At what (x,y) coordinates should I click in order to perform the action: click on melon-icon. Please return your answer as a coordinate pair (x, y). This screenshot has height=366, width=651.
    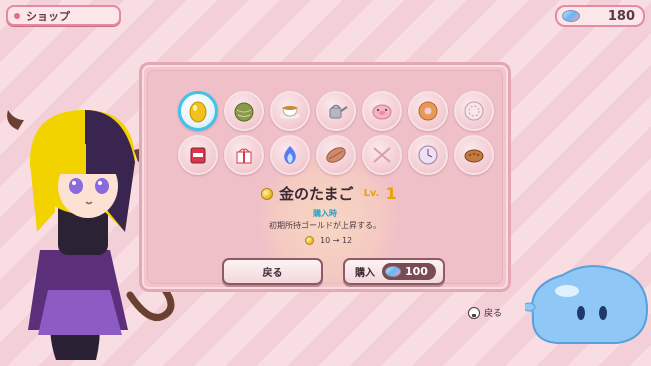
    Looking at the image, I should click on (244, 112).